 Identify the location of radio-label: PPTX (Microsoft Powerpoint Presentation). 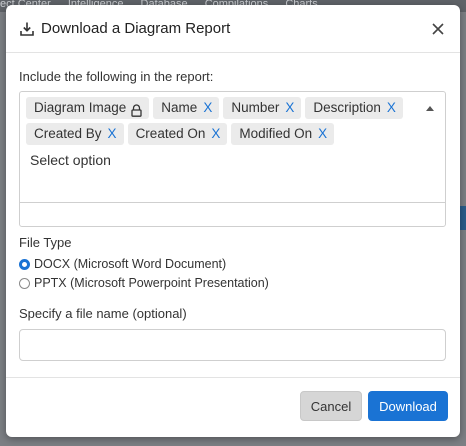
(151, 283).